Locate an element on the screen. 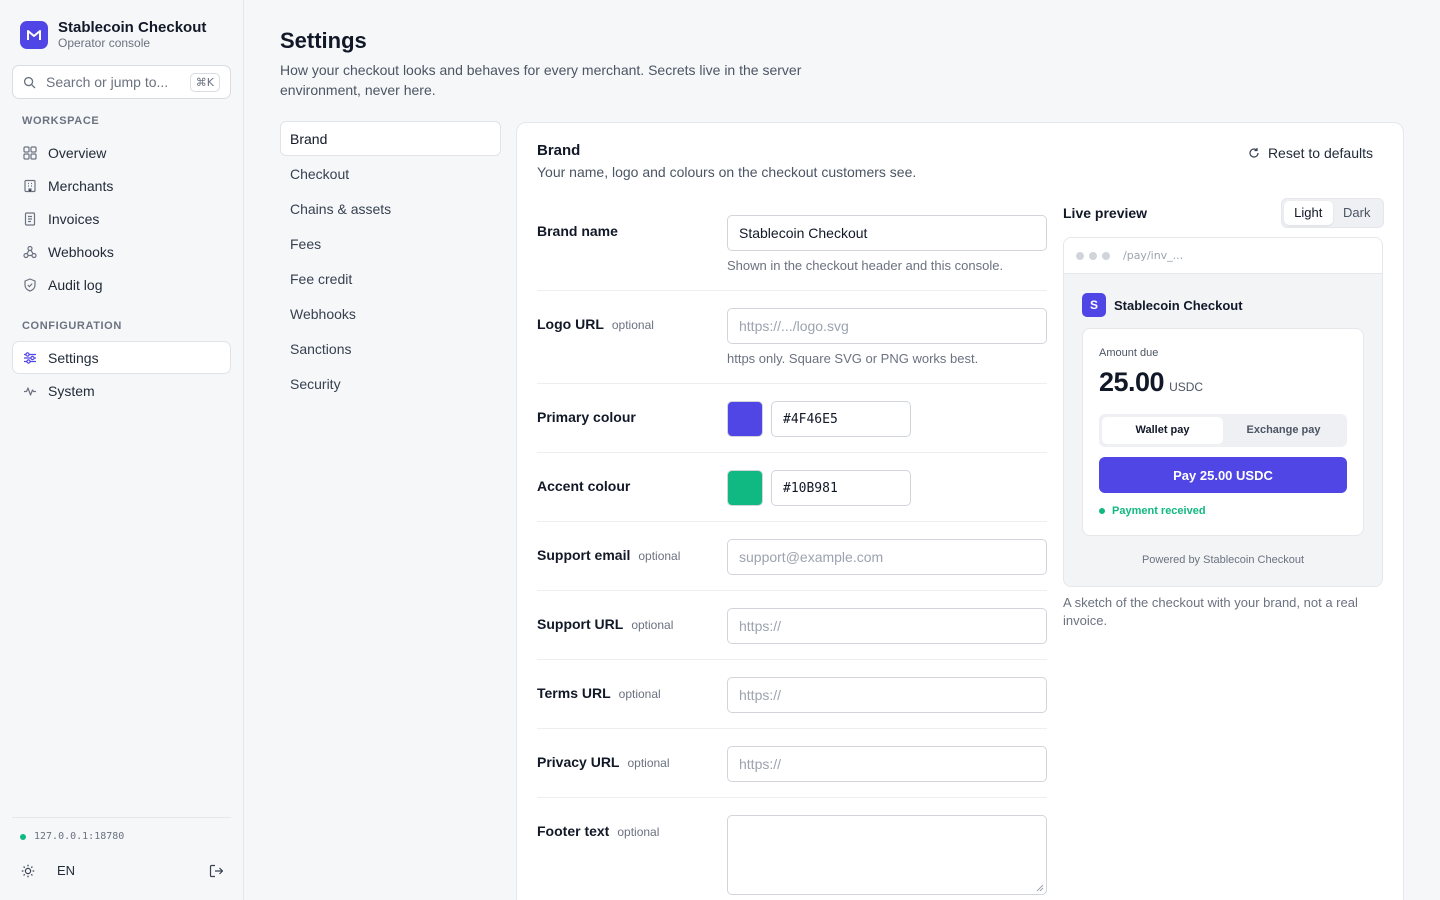 The image size is (1440, 900). preview-brand: S Stablecoin Checkout is located at coordinates (1162, 305).